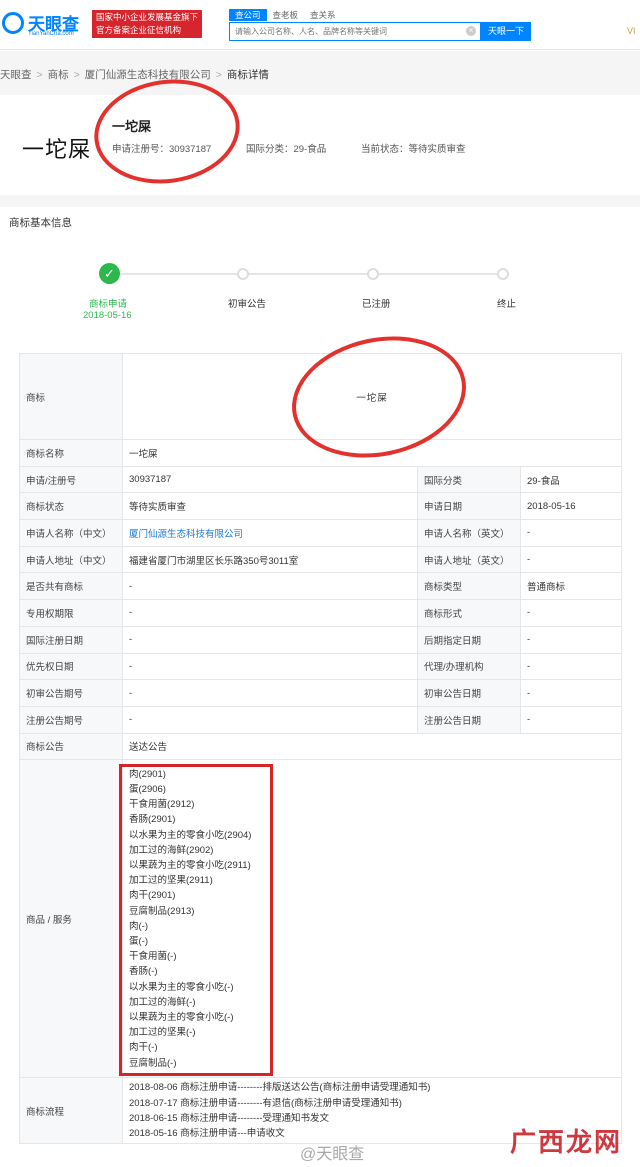 The width and height of the screenshot is (640, 1167). I want to click on status-steps: ✓ 商标申请 初审公告 已注册 终止 2018-05-16, so click(320, 292).